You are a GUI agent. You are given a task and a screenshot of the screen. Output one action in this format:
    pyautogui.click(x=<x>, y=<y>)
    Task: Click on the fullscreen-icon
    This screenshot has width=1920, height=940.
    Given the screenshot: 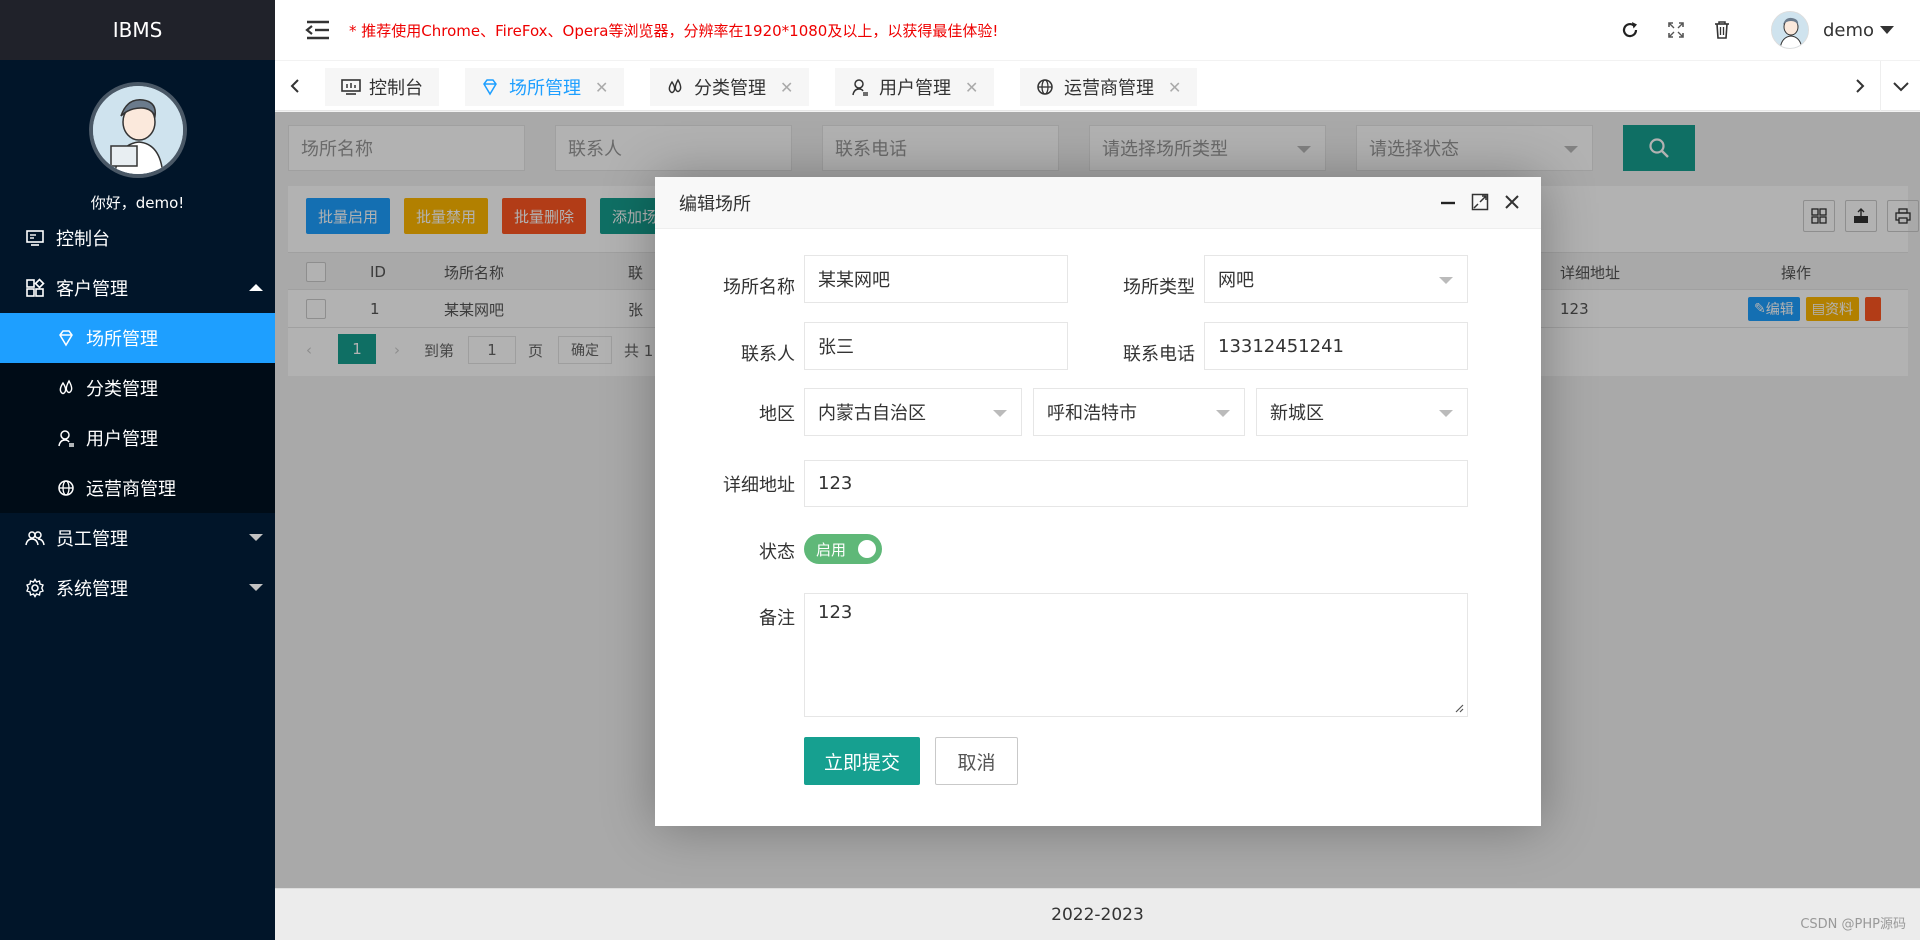 What is the action you would take?
    pyautogui.click(x=1676, y=30)
    